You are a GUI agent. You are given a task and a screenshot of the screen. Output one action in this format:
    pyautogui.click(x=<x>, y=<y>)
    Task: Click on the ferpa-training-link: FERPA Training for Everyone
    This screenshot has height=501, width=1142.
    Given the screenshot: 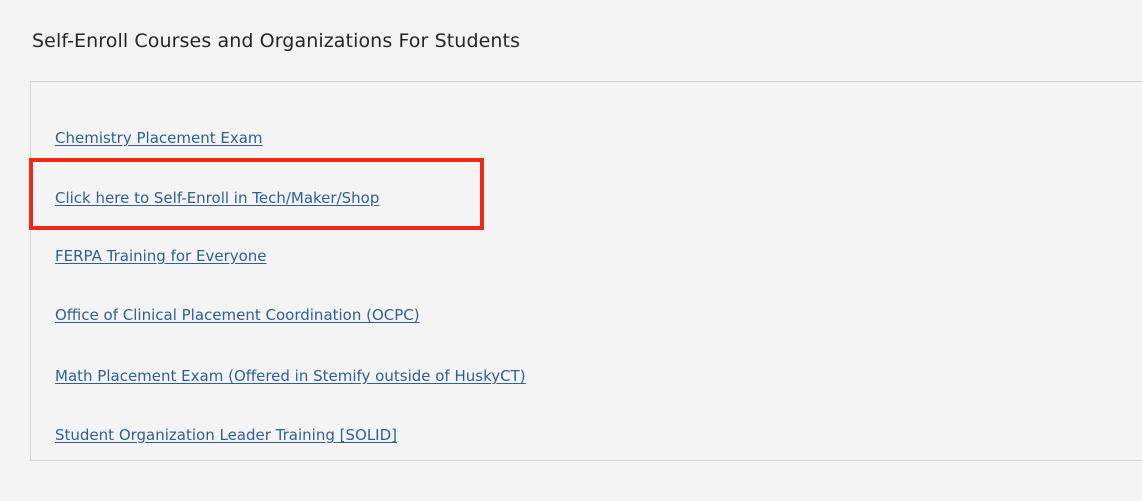 What is the action you would take?
    pyautogui.click(x=161, y=256)
    